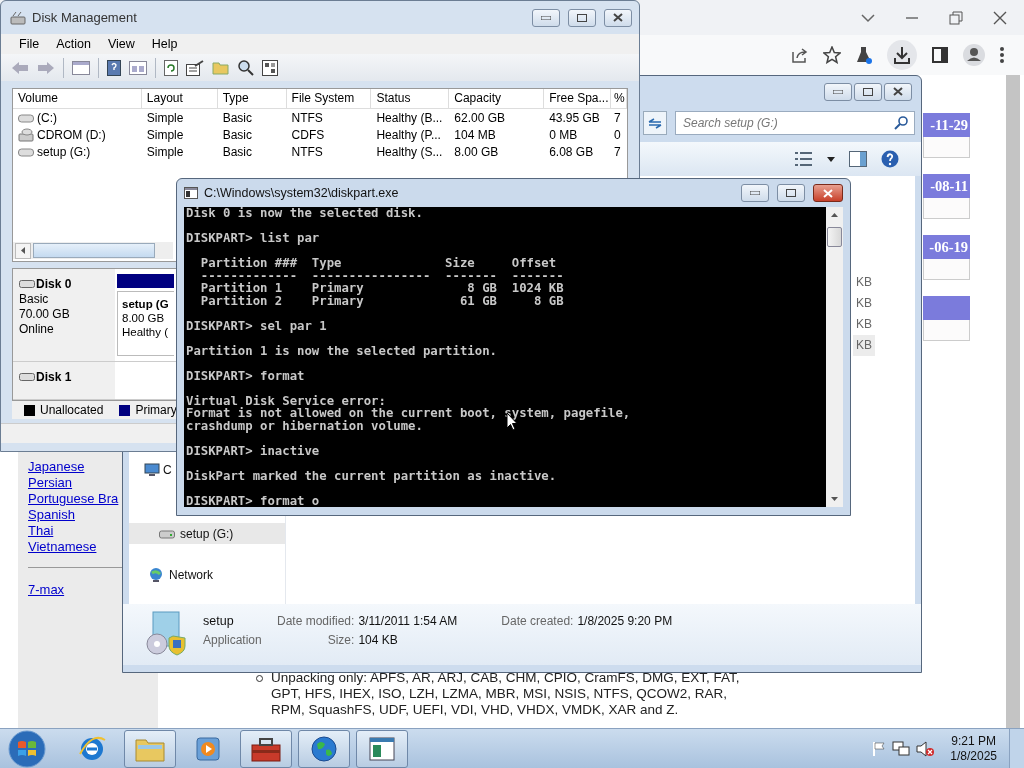 Image resolution: width=1024 pixels, height=768 pixels. I want to click on clock-time: 9:21 PM, so click(973, 741).